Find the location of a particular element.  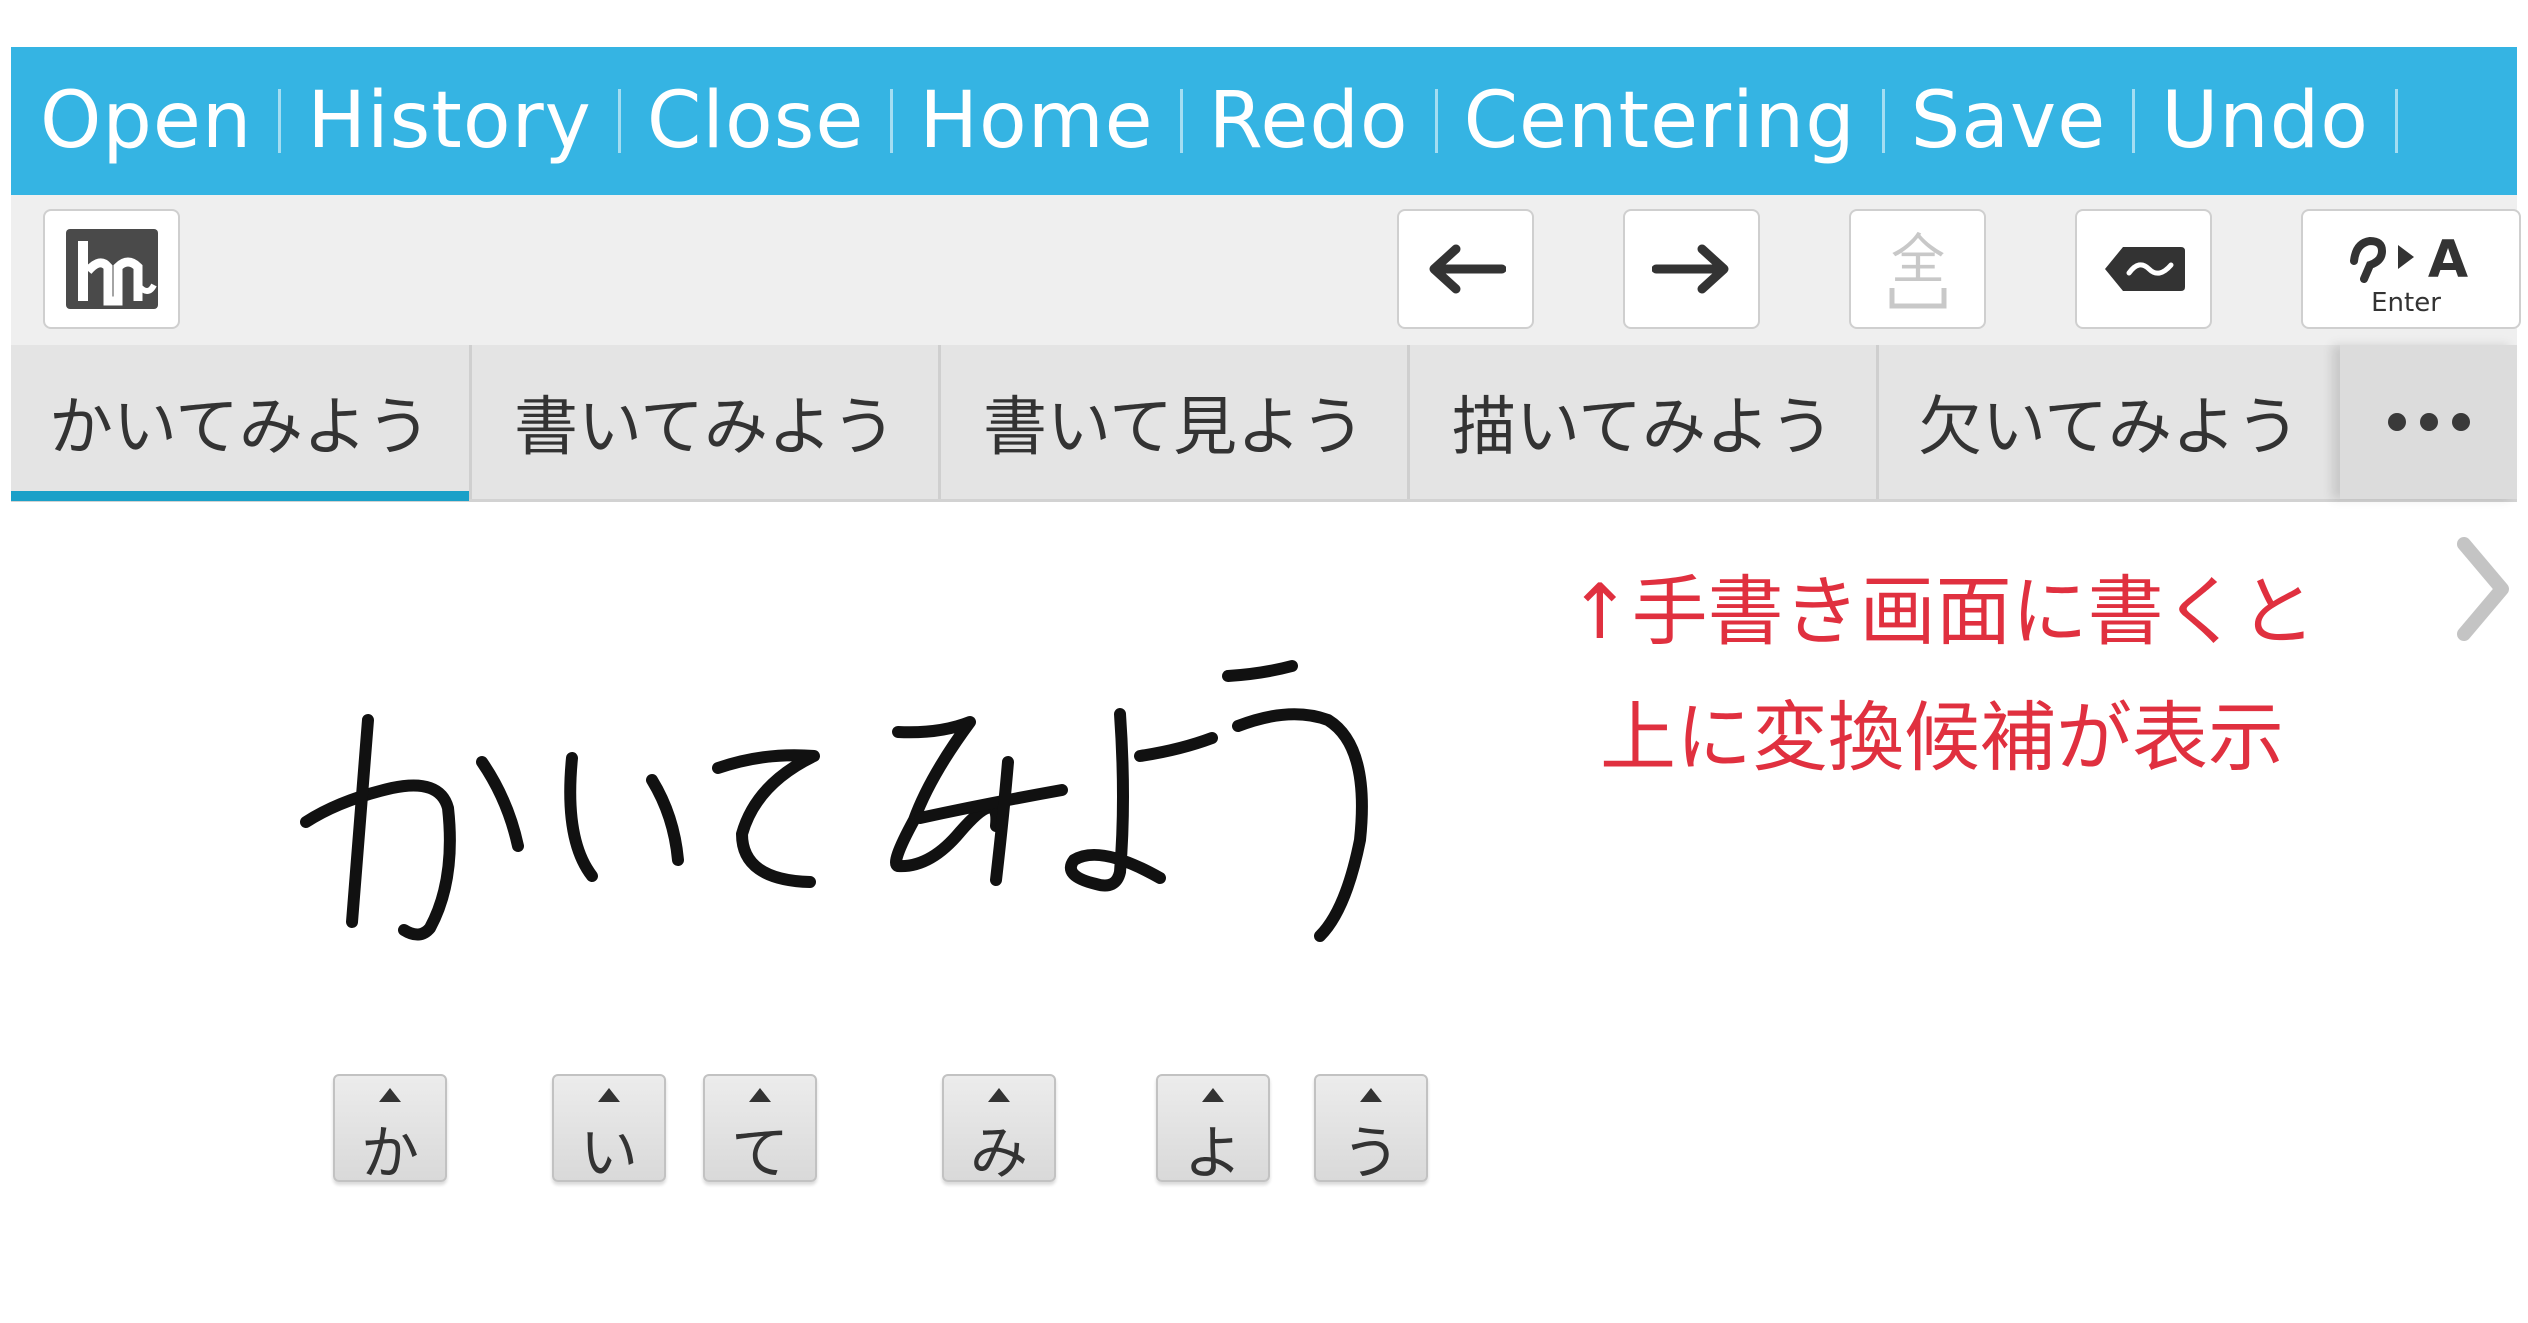

enter-icon: A Enter is located at coordinates (2409, 273).